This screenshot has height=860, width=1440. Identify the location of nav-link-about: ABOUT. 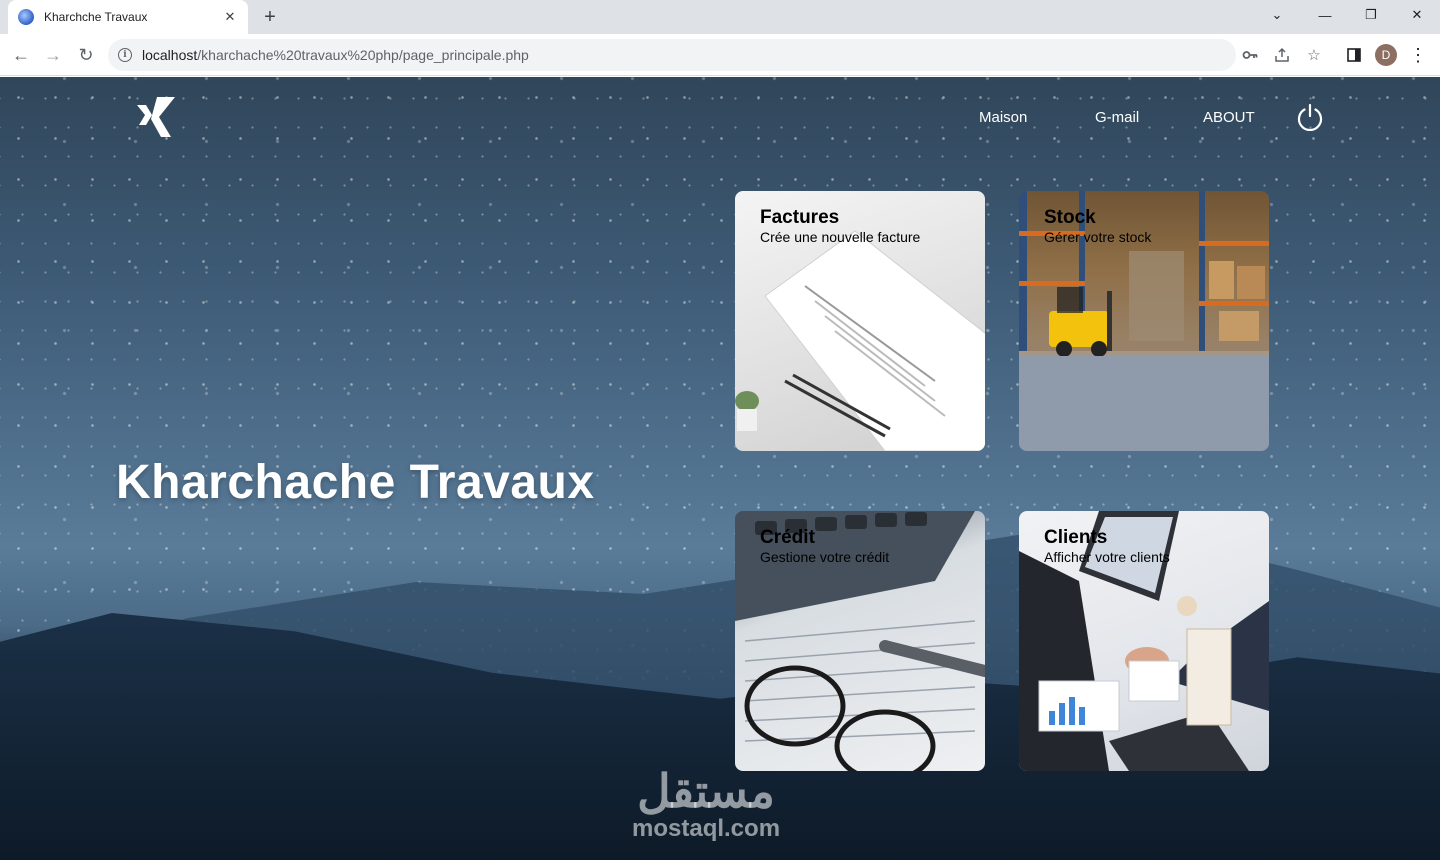
(1229, 117).